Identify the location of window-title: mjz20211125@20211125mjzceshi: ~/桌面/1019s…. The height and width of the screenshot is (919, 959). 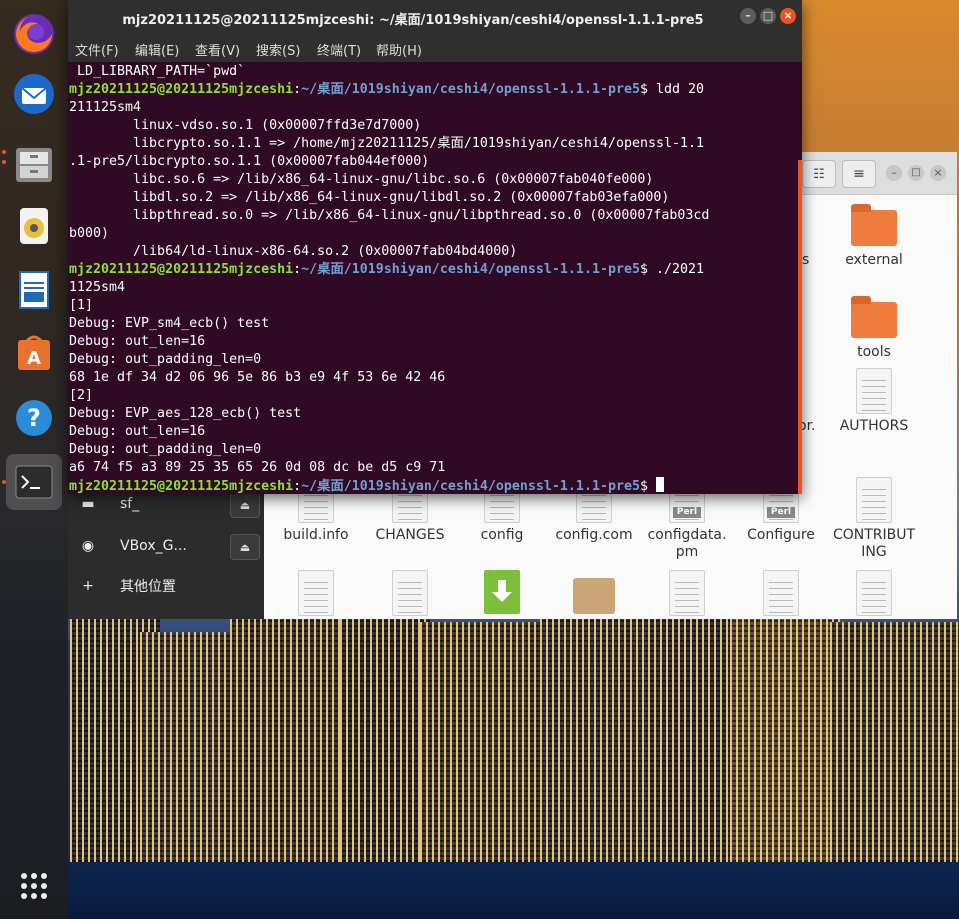
(413, 20).